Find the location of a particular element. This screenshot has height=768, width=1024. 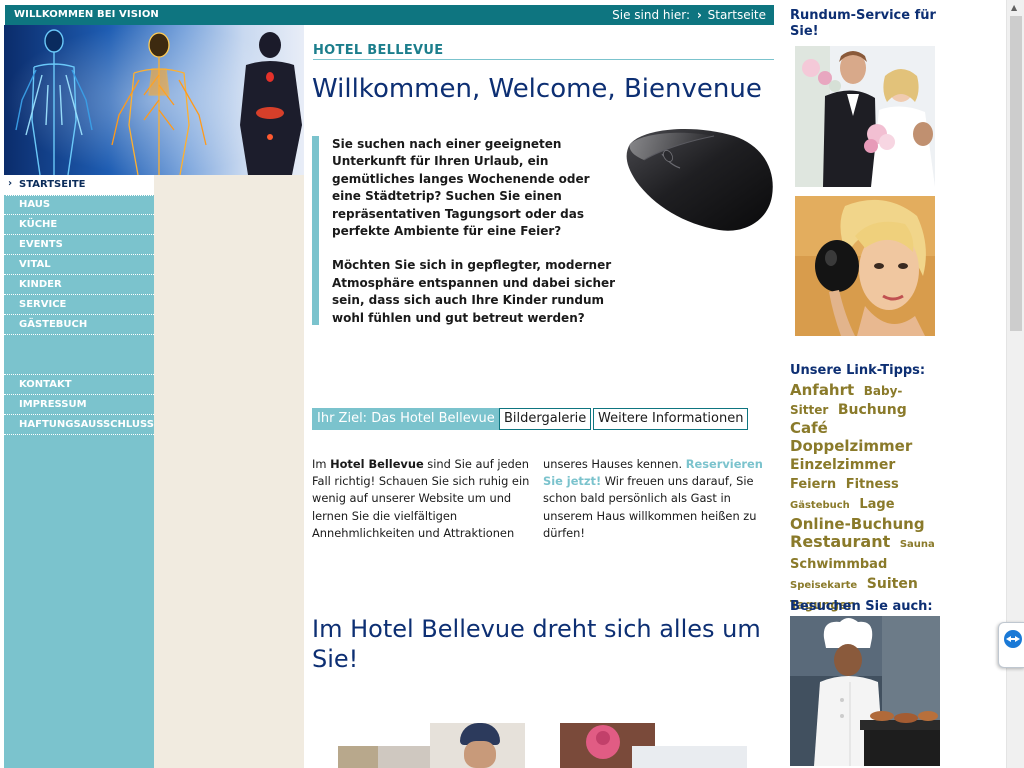

tag-link: Schwimmbad is located at coordinates (838, 564).